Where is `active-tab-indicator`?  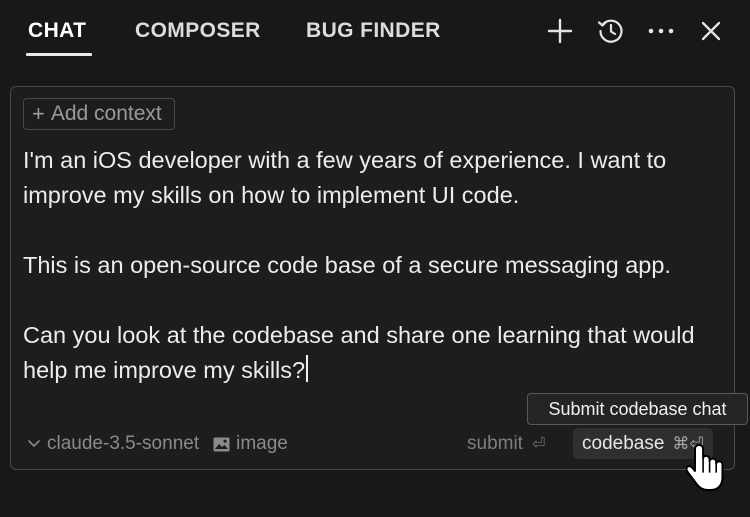
active-tab-indicator is located at coordinates (59, 54).